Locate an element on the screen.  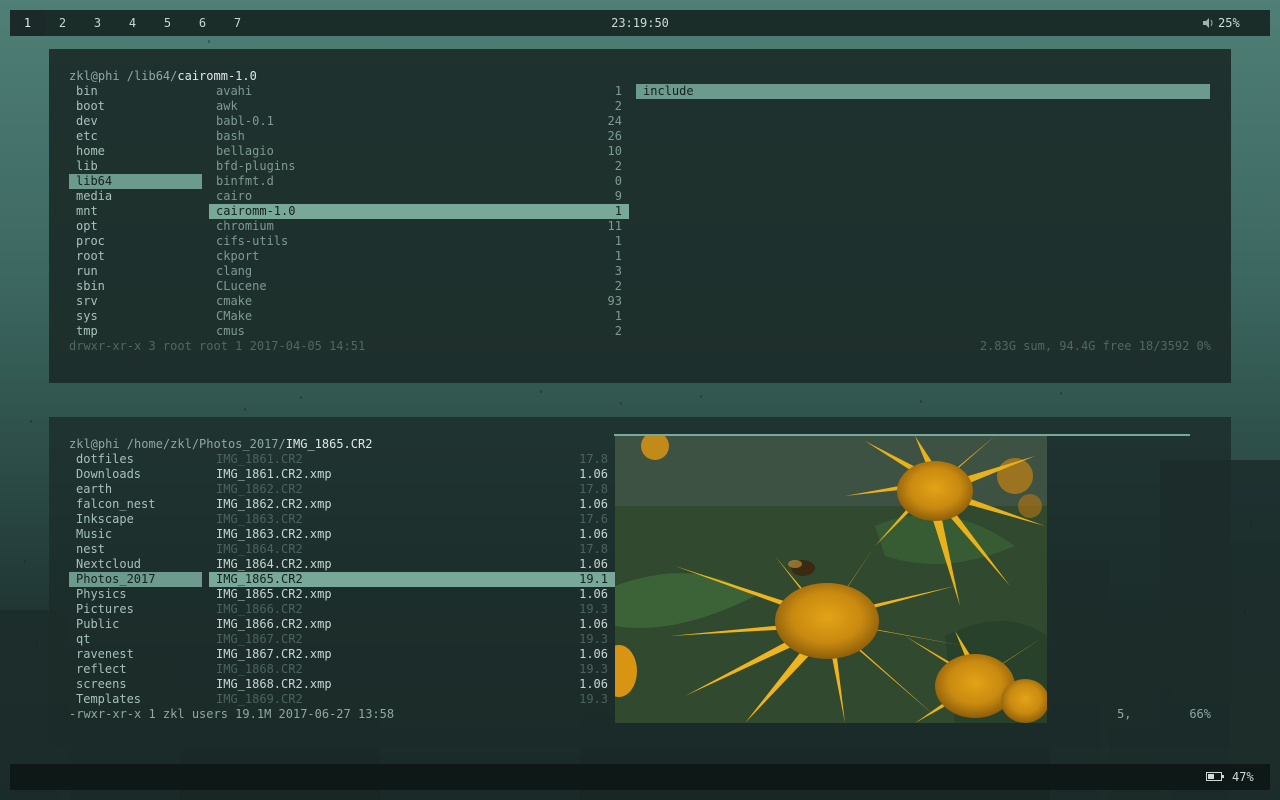
parent-dir-item: Public is located at coordinates (135, 624).